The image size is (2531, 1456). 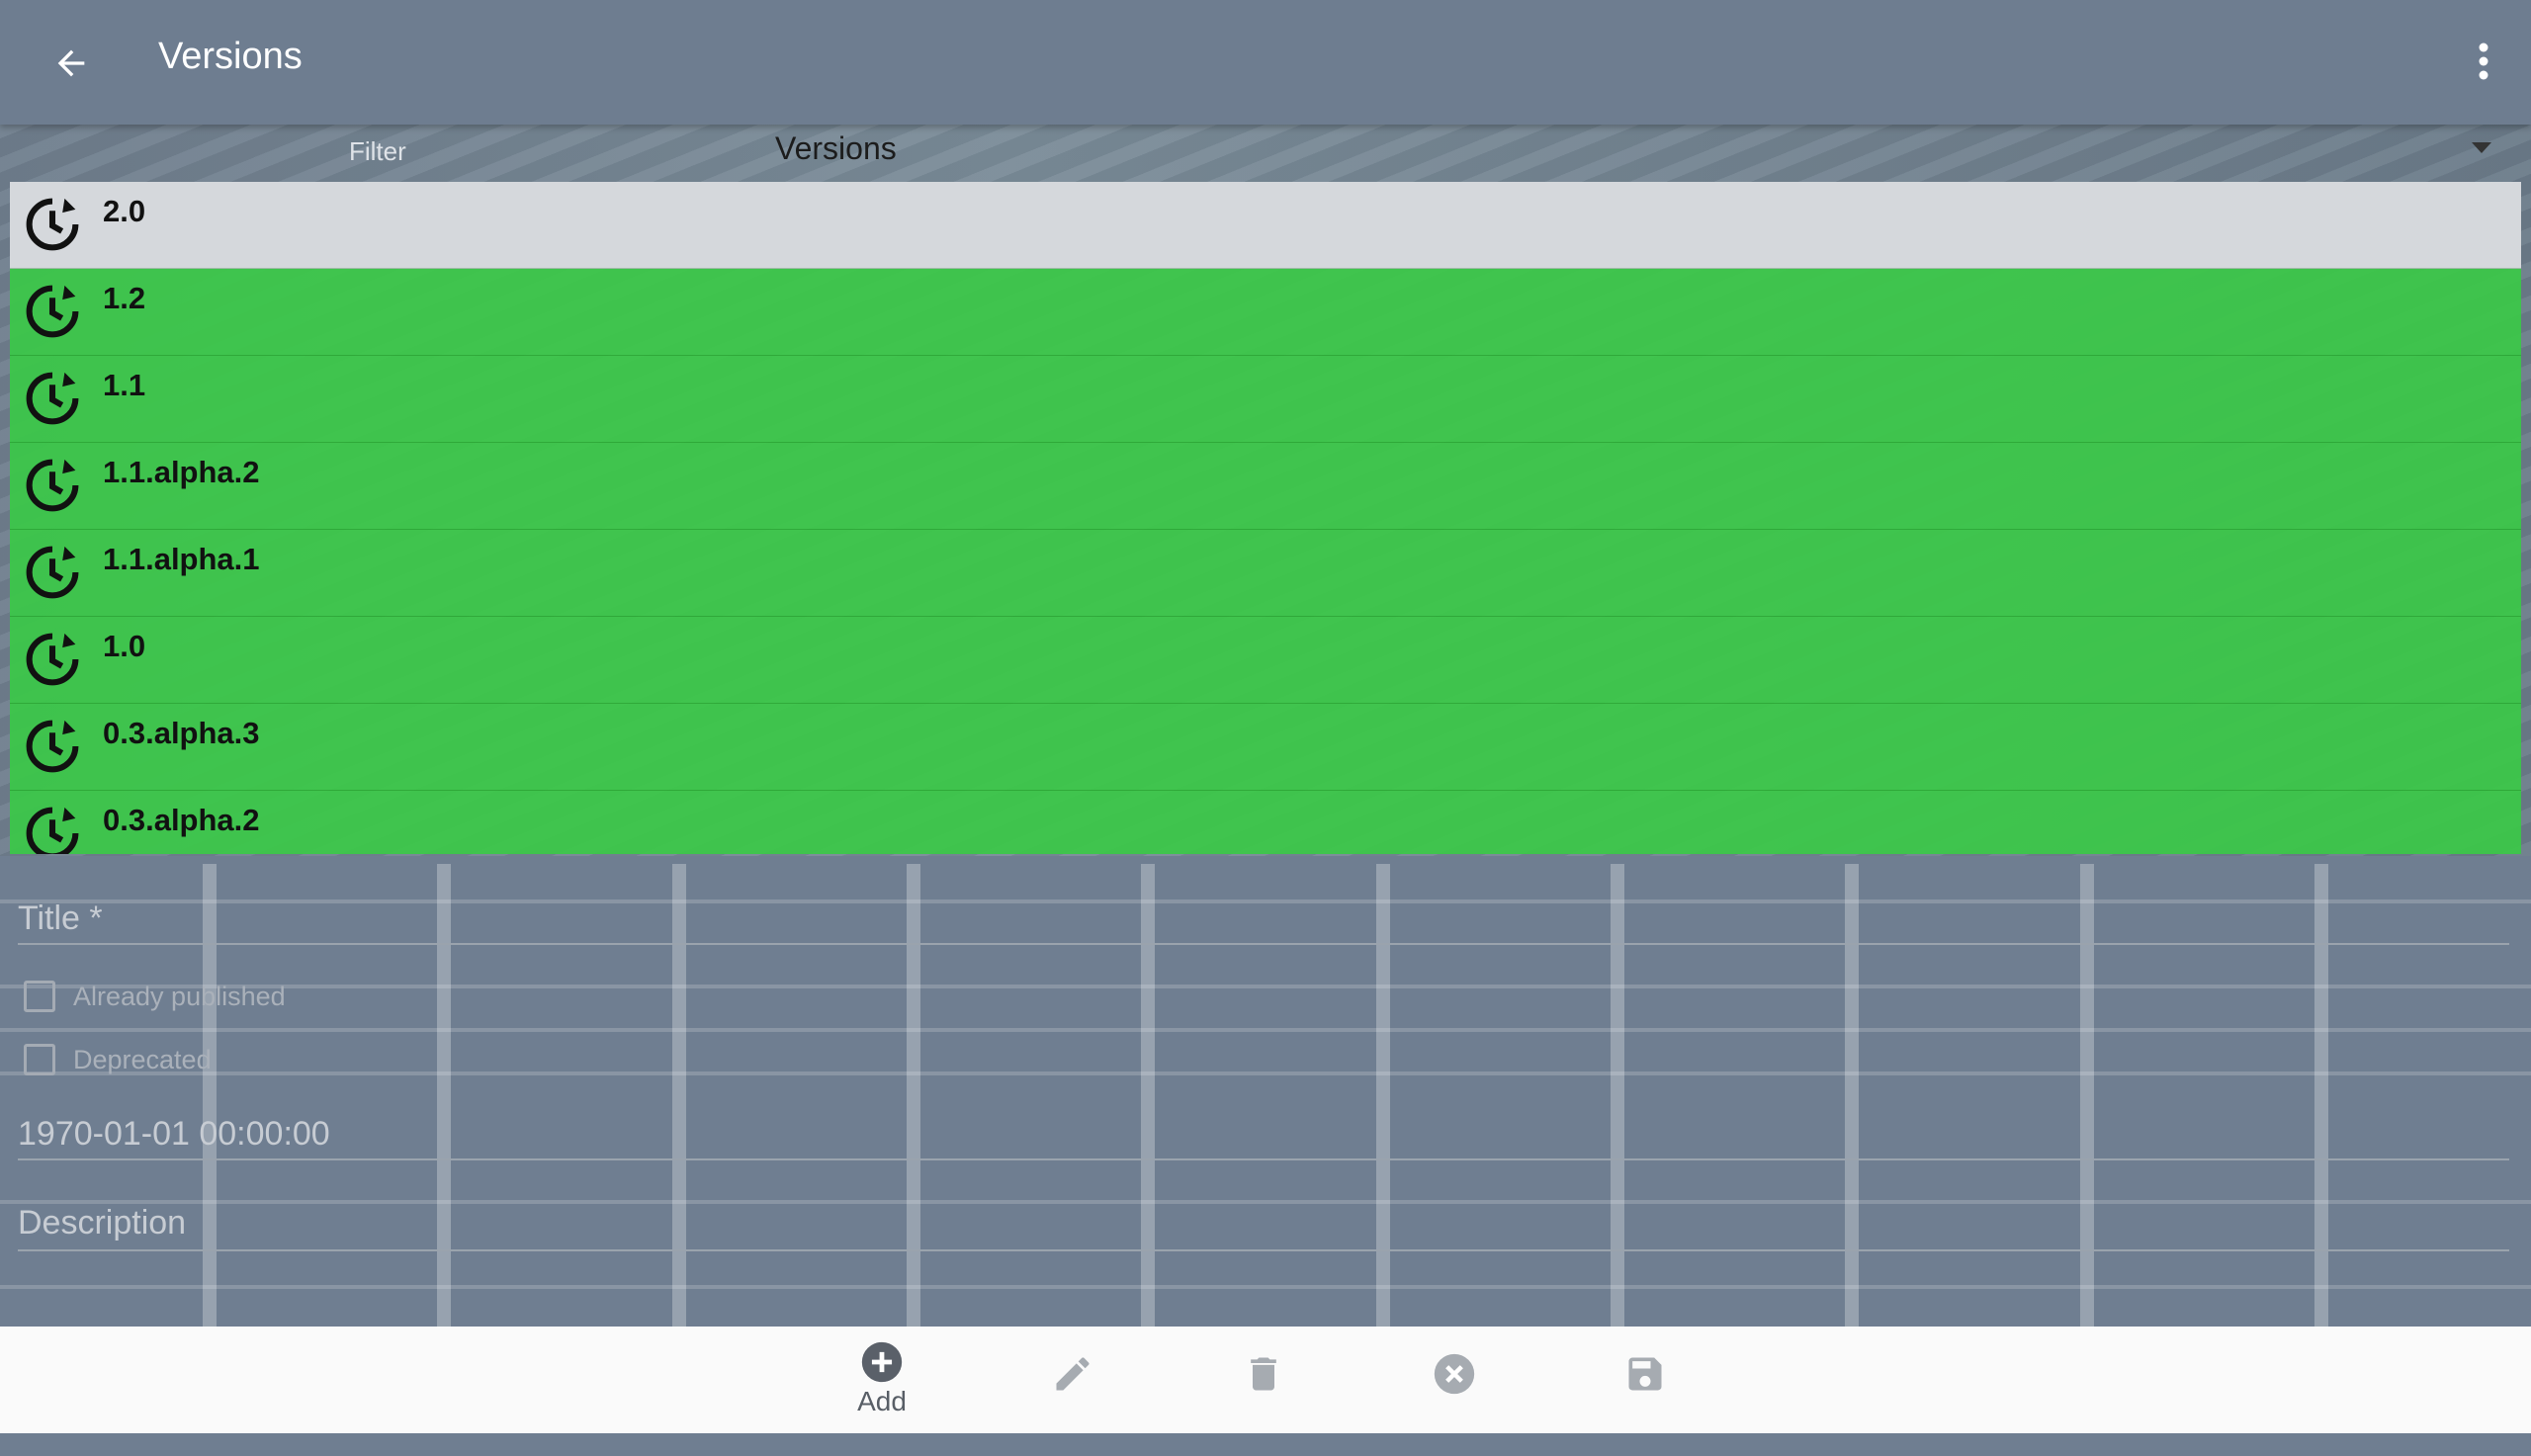 I want to click on title-underline, so click(x=1263, y=944).